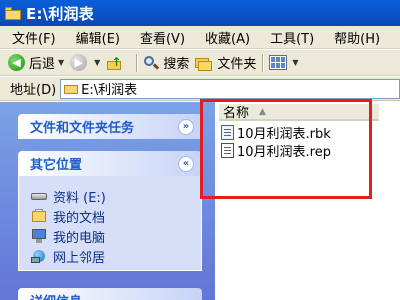  I want to click on place-my-documents: 我的文档, so click(116, 216).